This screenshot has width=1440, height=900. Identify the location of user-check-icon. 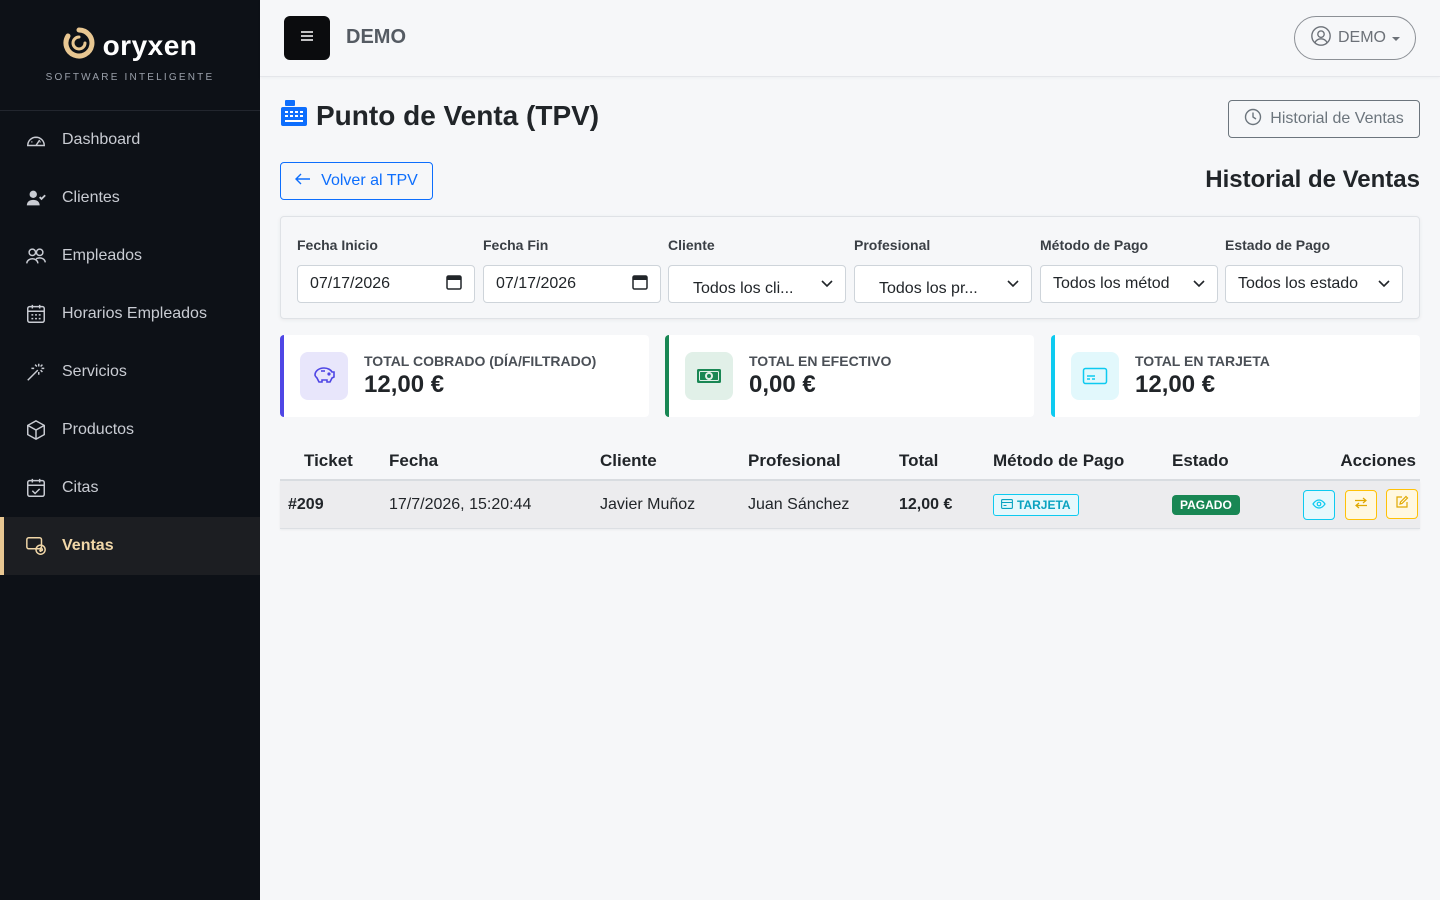
(36, 198).